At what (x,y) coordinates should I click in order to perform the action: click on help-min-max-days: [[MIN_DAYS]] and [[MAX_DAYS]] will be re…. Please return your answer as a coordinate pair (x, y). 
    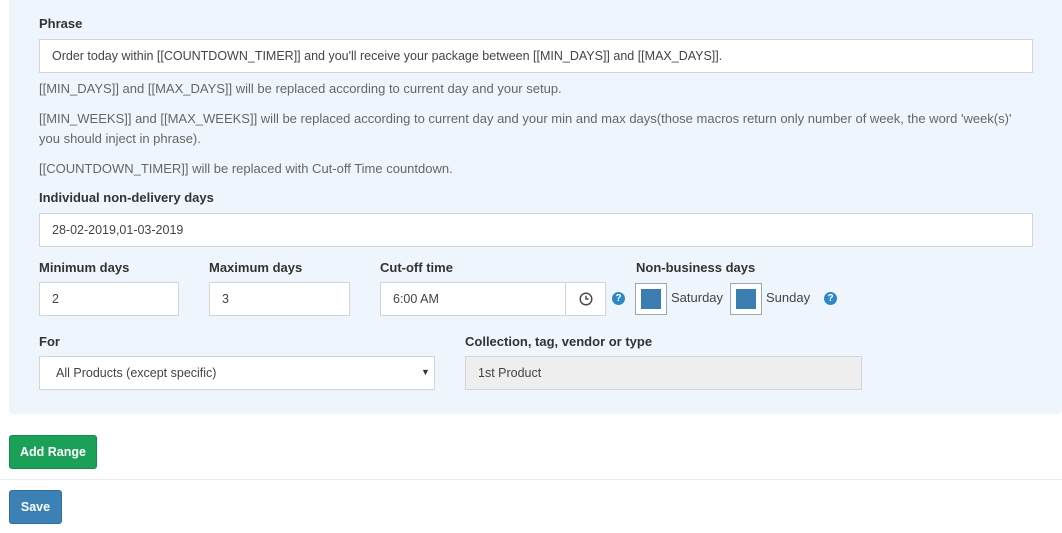
    Looking at the image, I should click on (300, 88).